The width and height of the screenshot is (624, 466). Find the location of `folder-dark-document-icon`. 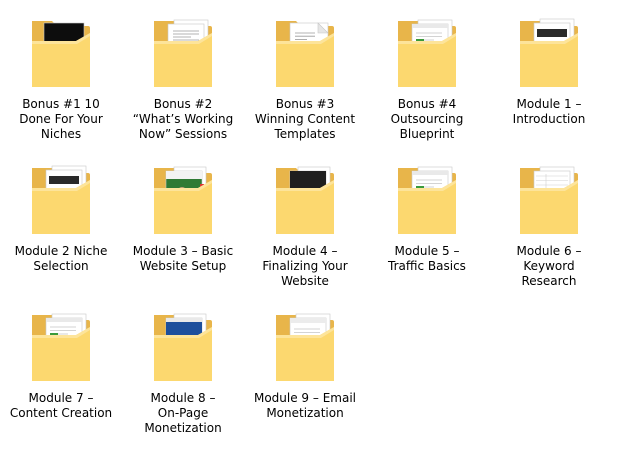

folder-dark-document-icon is located at coordinates (61, 54).